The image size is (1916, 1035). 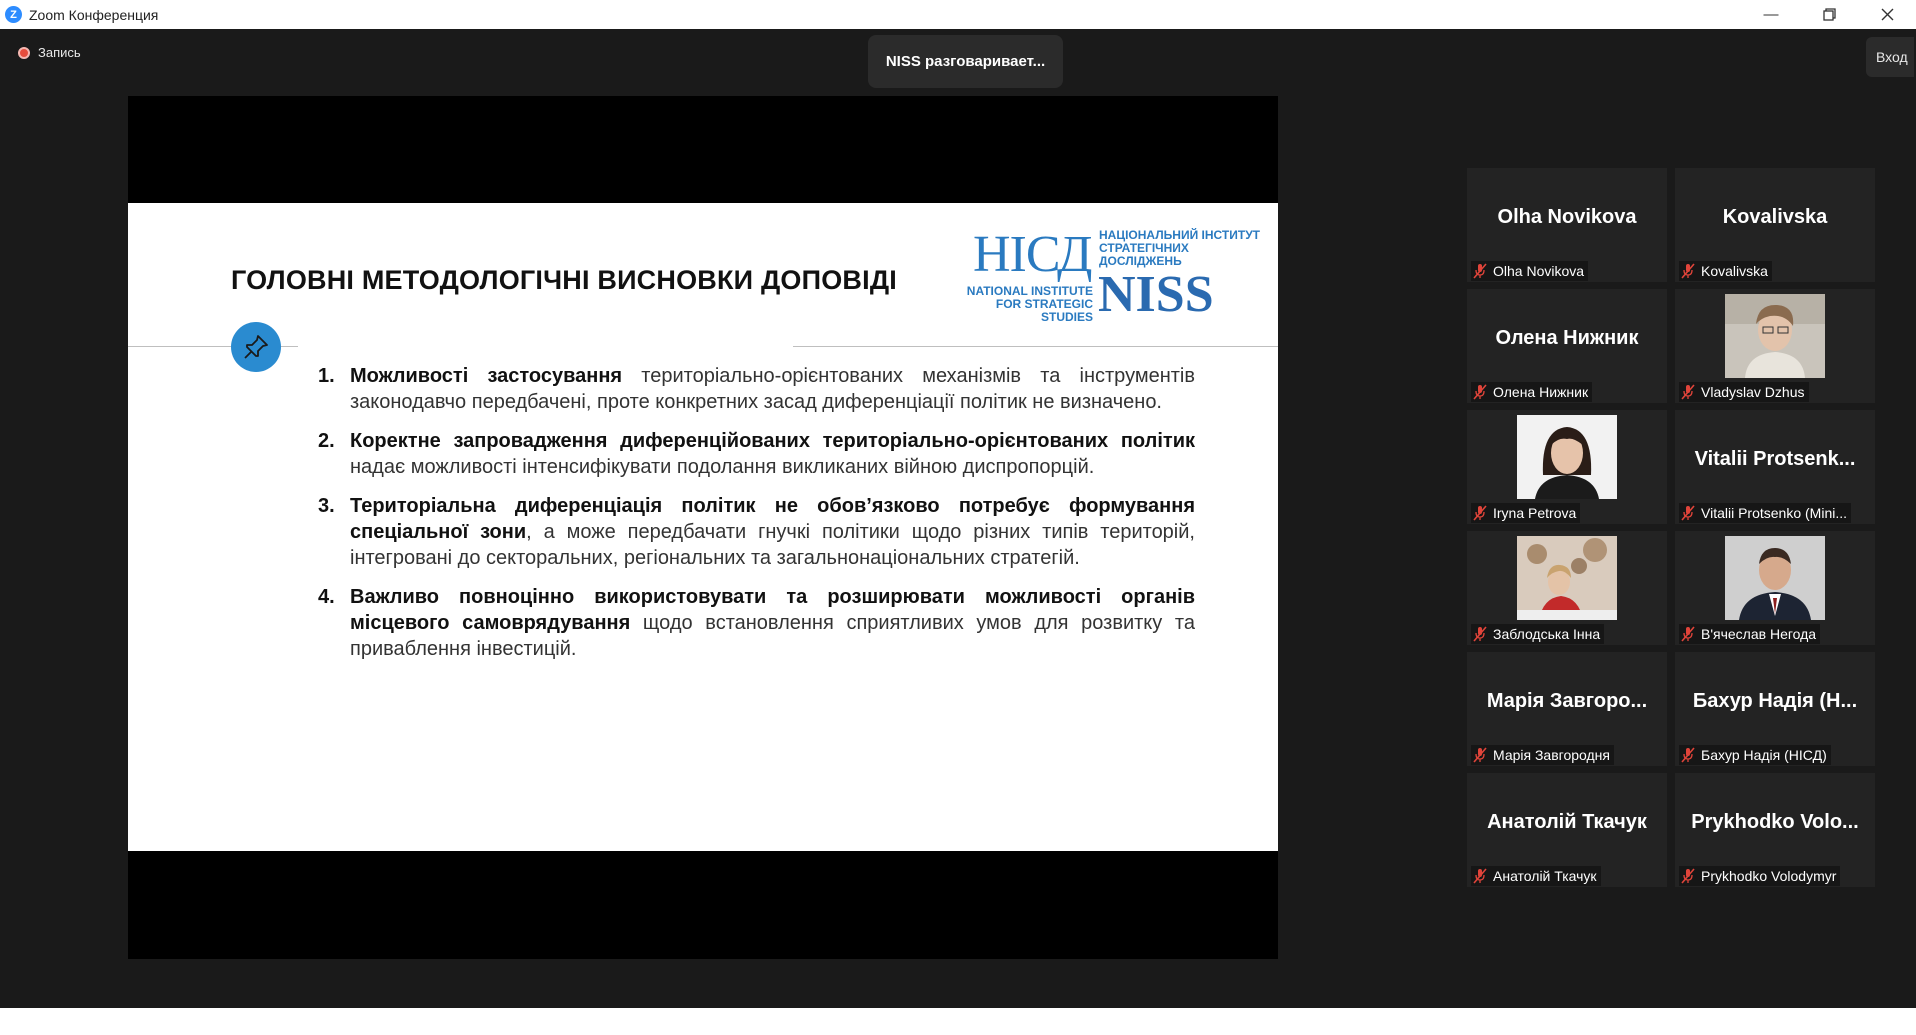 I want to click on participant-label: Iryna Petrova, so click(x=1526, y=513).